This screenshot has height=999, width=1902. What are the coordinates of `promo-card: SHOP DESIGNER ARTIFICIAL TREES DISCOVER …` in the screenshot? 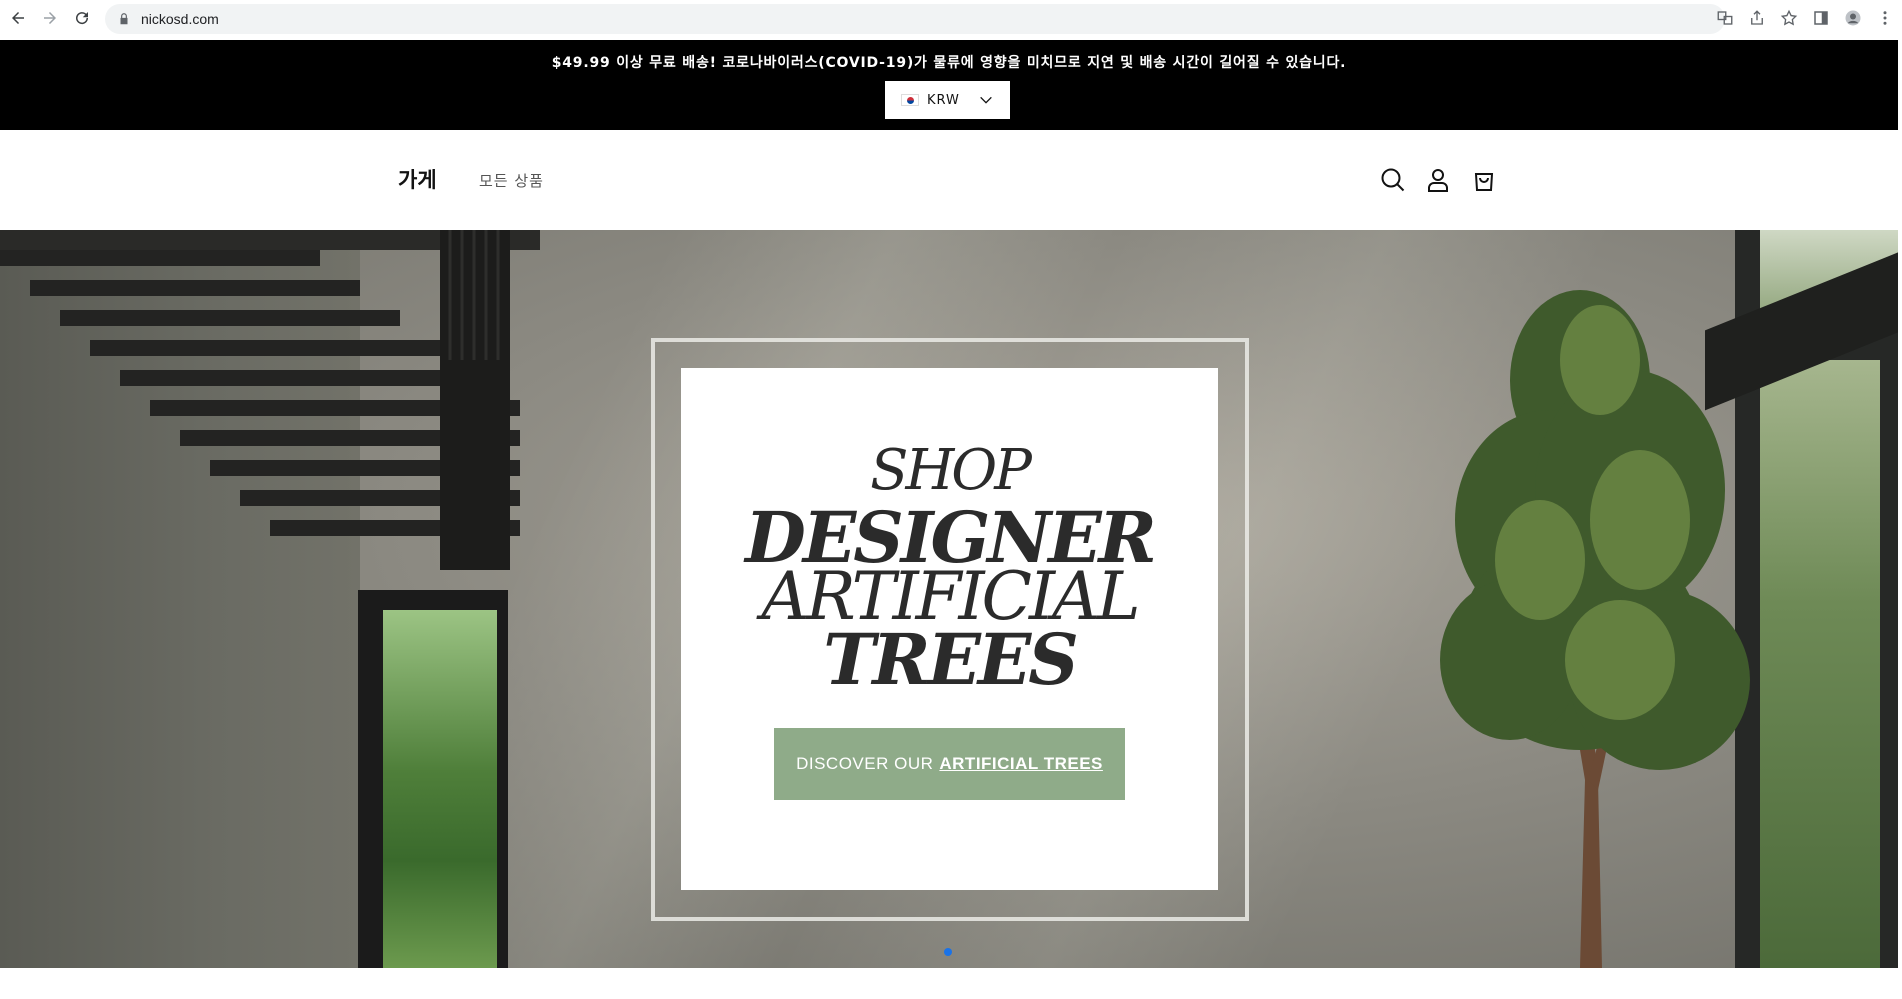 It's located at (949, 629).